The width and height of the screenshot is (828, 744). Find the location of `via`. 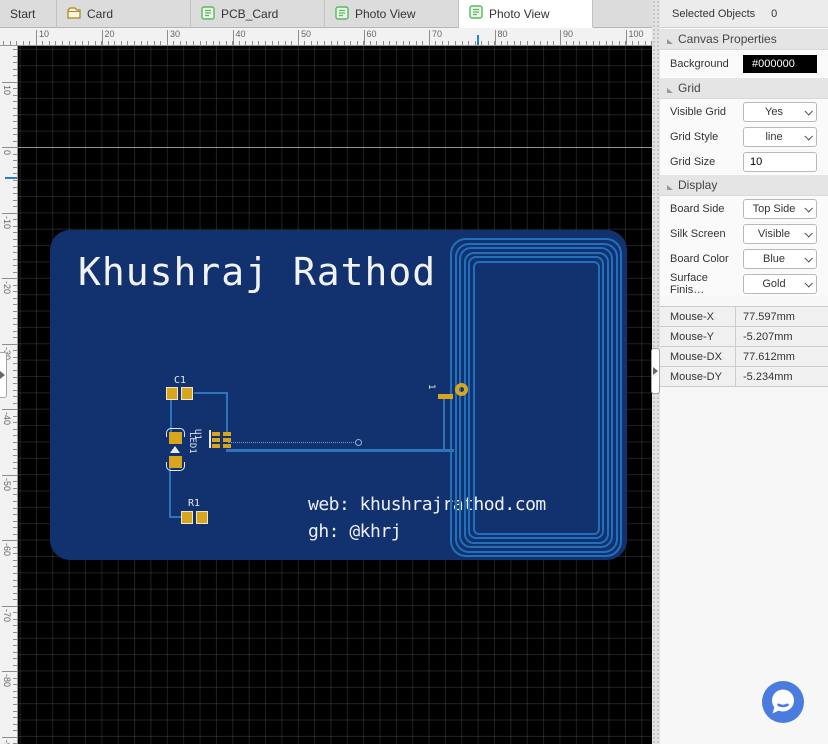

via is located at coordinates (461, 389).